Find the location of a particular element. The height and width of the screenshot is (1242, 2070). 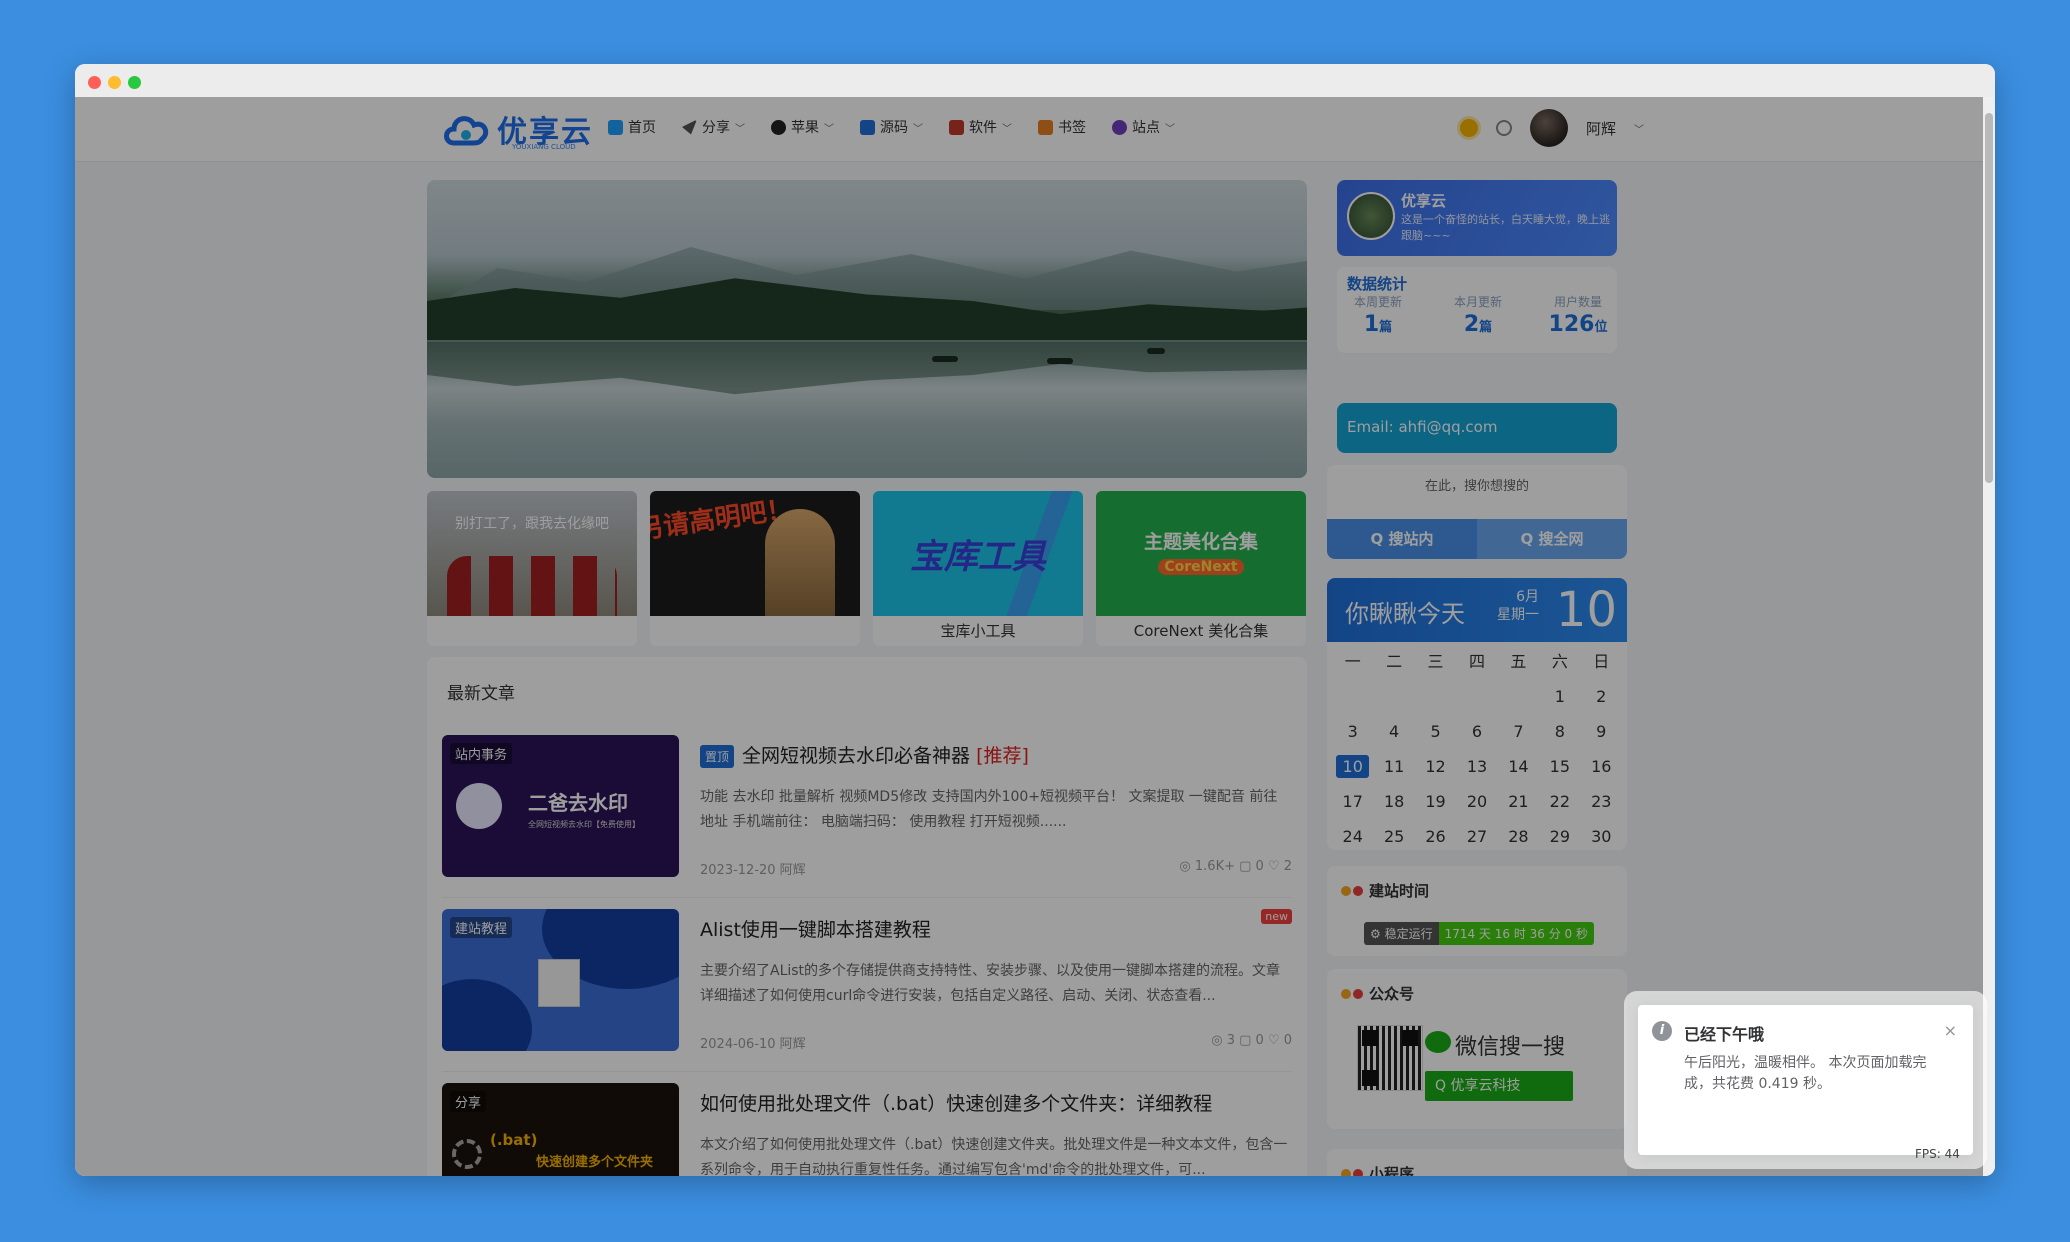

close-window-button is located at coordinates (94, 82).